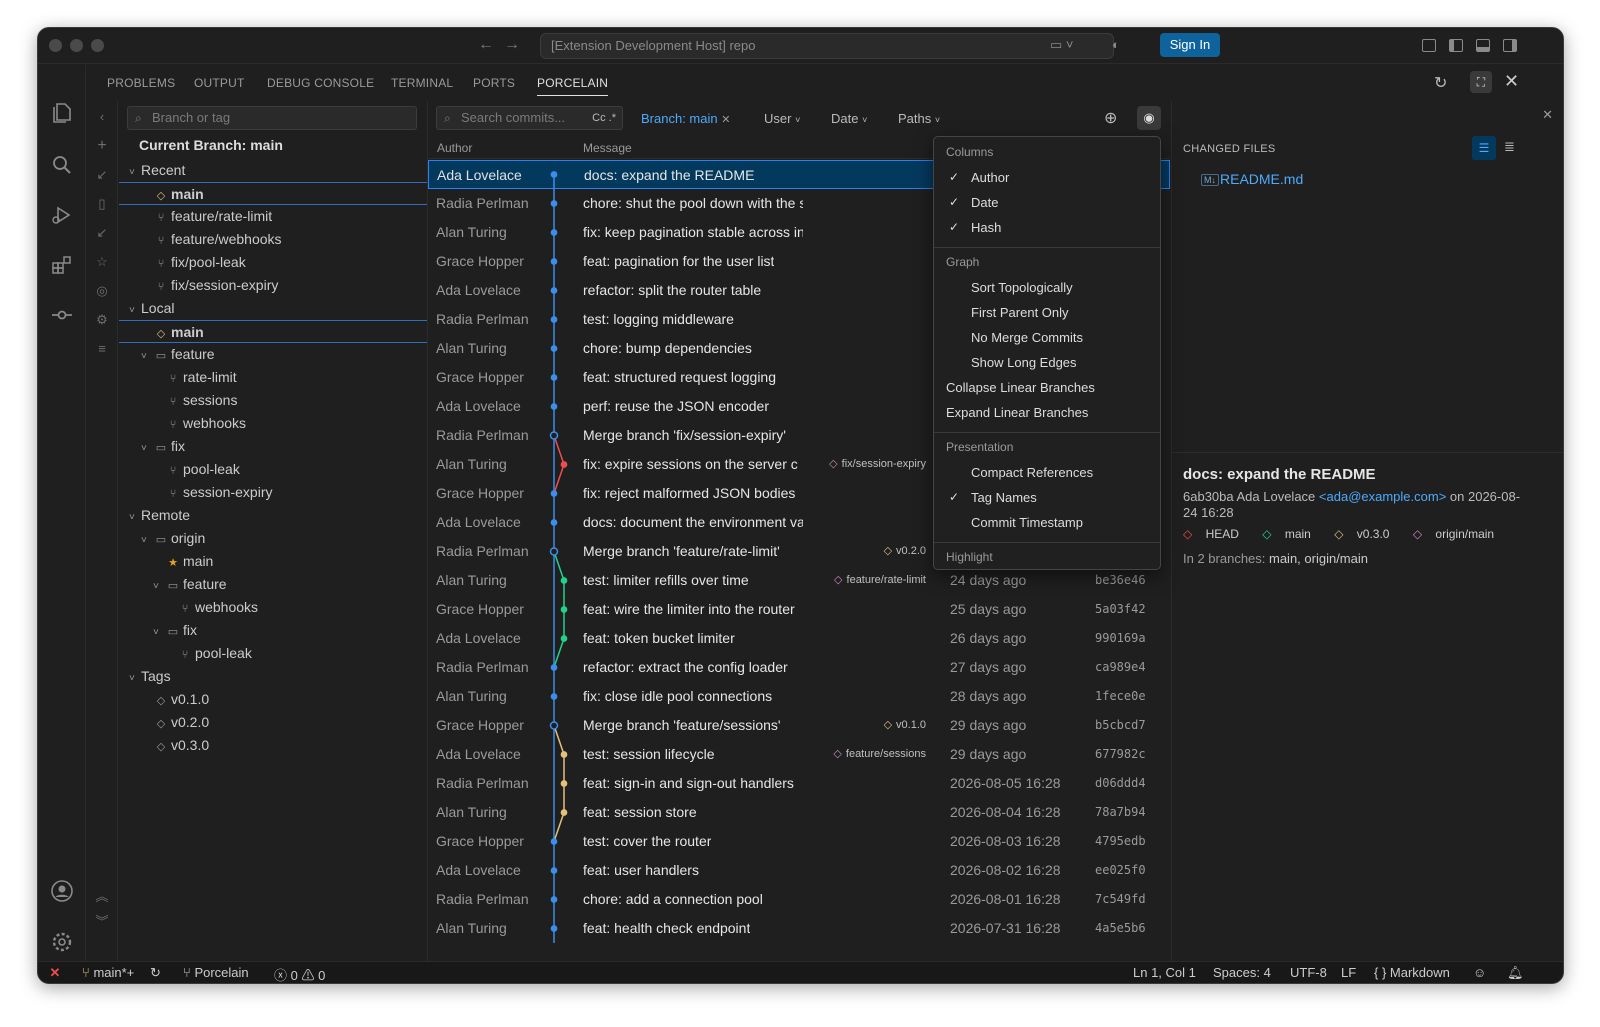  I want to click on tree-item: ⑂ feature/webhooks, so click(273, 239).